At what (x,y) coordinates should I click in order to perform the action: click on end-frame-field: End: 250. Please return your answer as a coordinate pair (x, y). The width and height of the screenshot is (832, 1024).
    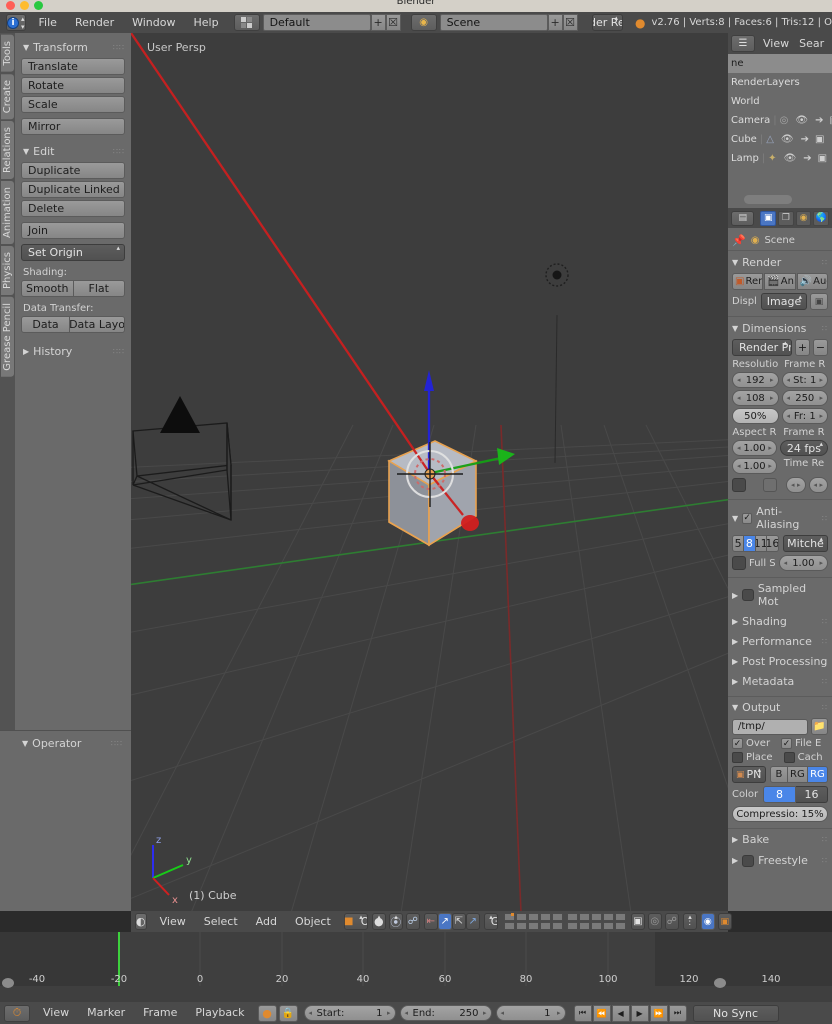
    Looking at the image, I should click on (445, 1013).